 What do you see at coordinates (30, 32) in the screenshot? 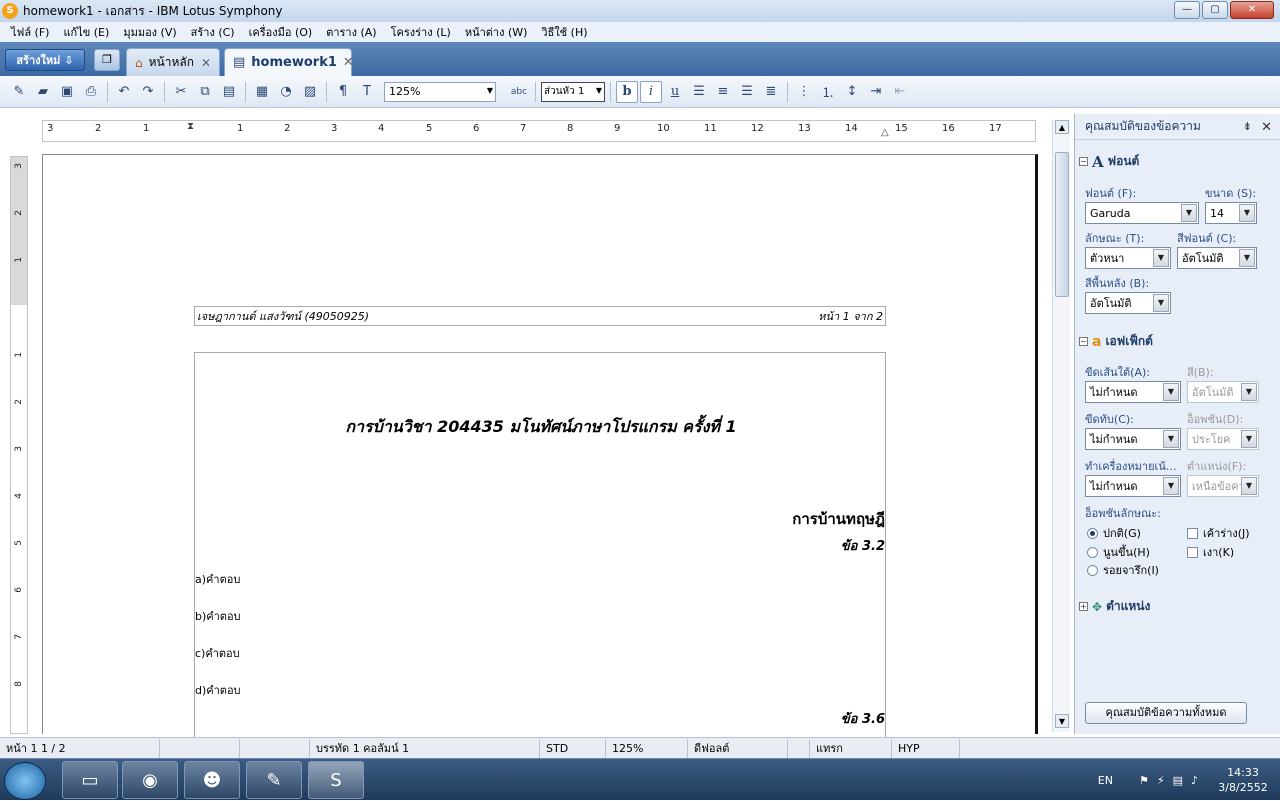
I see `menu-file: ไฟล์ (F)` at bounding box center [30, 32].